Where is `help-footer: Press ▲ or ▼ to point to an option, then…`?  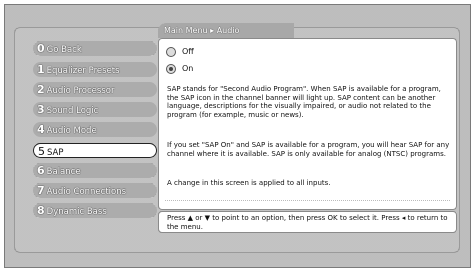 help-footer: Press ▲ or ▼ to point to an option, then… is located at coordinates (307, 222).